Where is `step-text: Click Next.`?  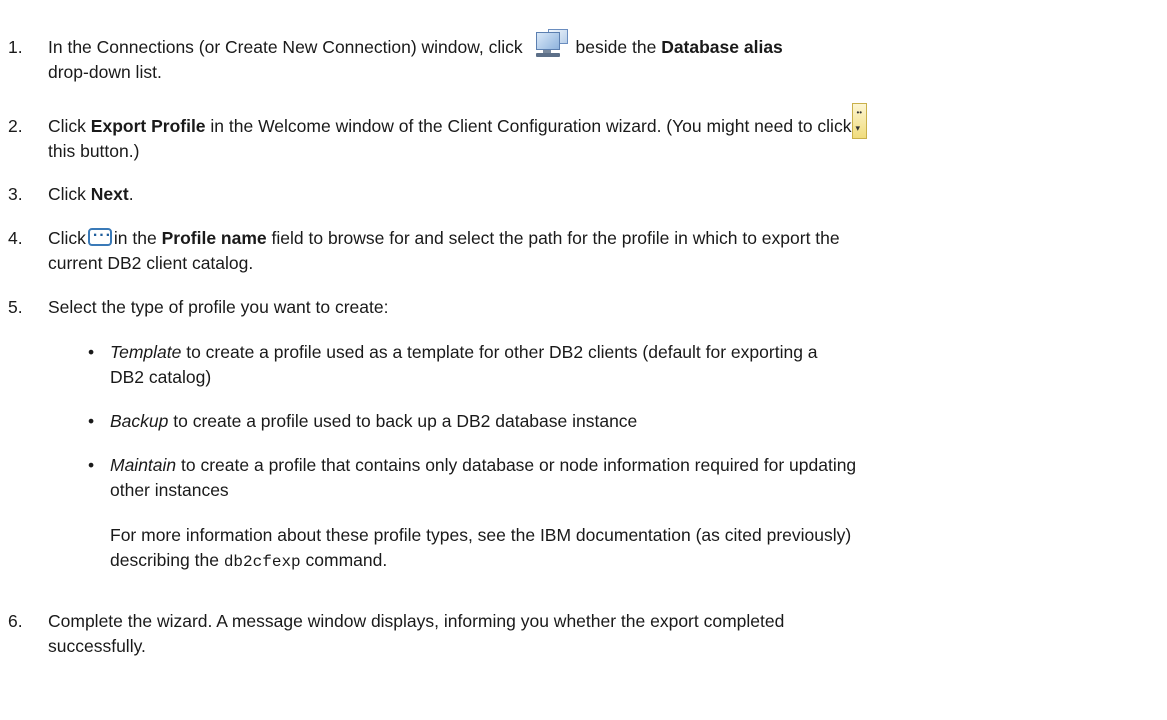 step-text: Click Next. is located at coordinates (91, 194).